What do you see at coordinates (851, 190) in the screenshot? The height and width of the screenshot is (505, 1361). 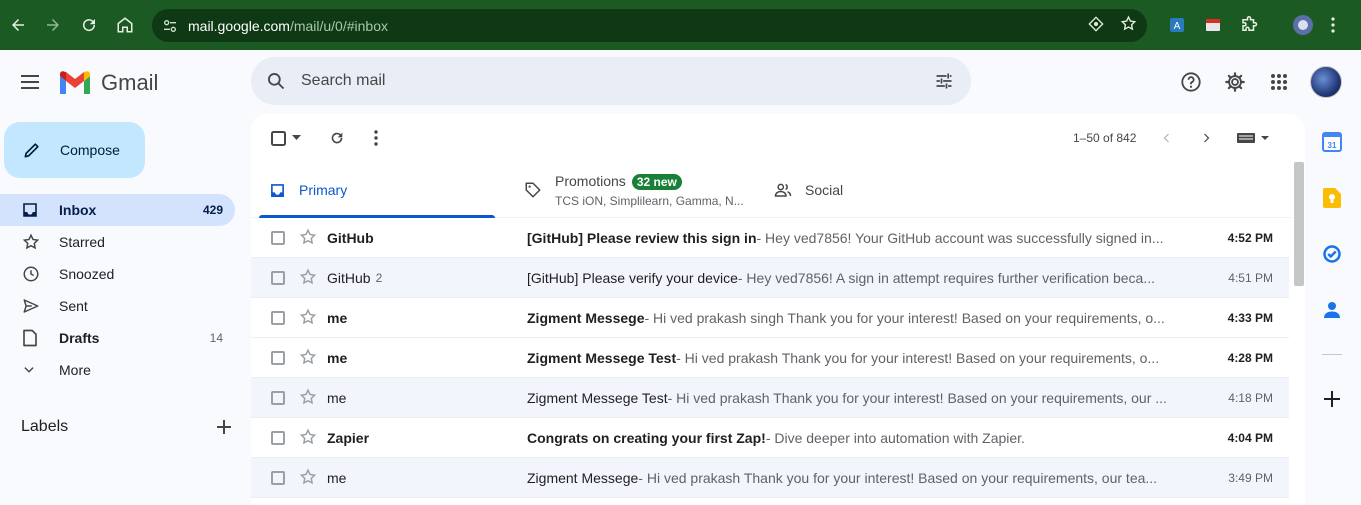 I see `tab-social: Social` at bounding box center [851, 190].